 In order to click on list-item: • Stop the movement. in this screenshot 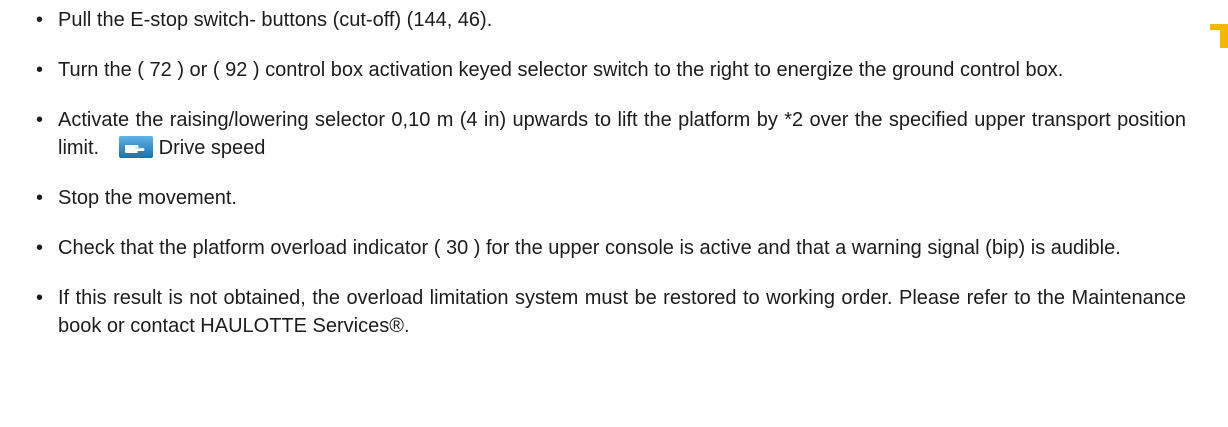, I will do `click(611, 198)`.